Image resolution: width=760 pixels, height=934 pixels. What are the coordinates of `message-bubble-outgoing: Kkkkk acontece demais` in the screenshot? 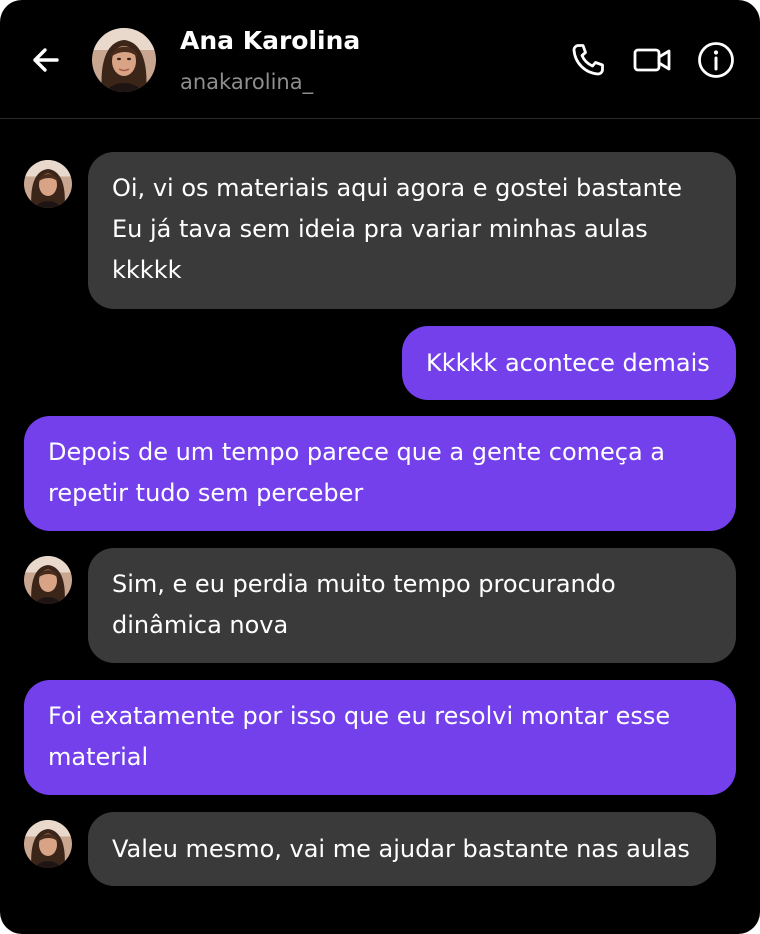 It's located at (569, 363).